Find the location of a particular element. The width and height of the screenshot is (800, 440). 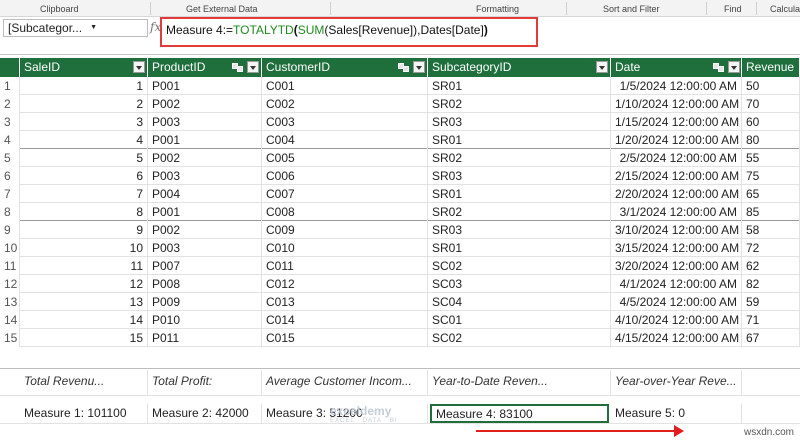

row-number: 14 is located at coordinates (10, 320).